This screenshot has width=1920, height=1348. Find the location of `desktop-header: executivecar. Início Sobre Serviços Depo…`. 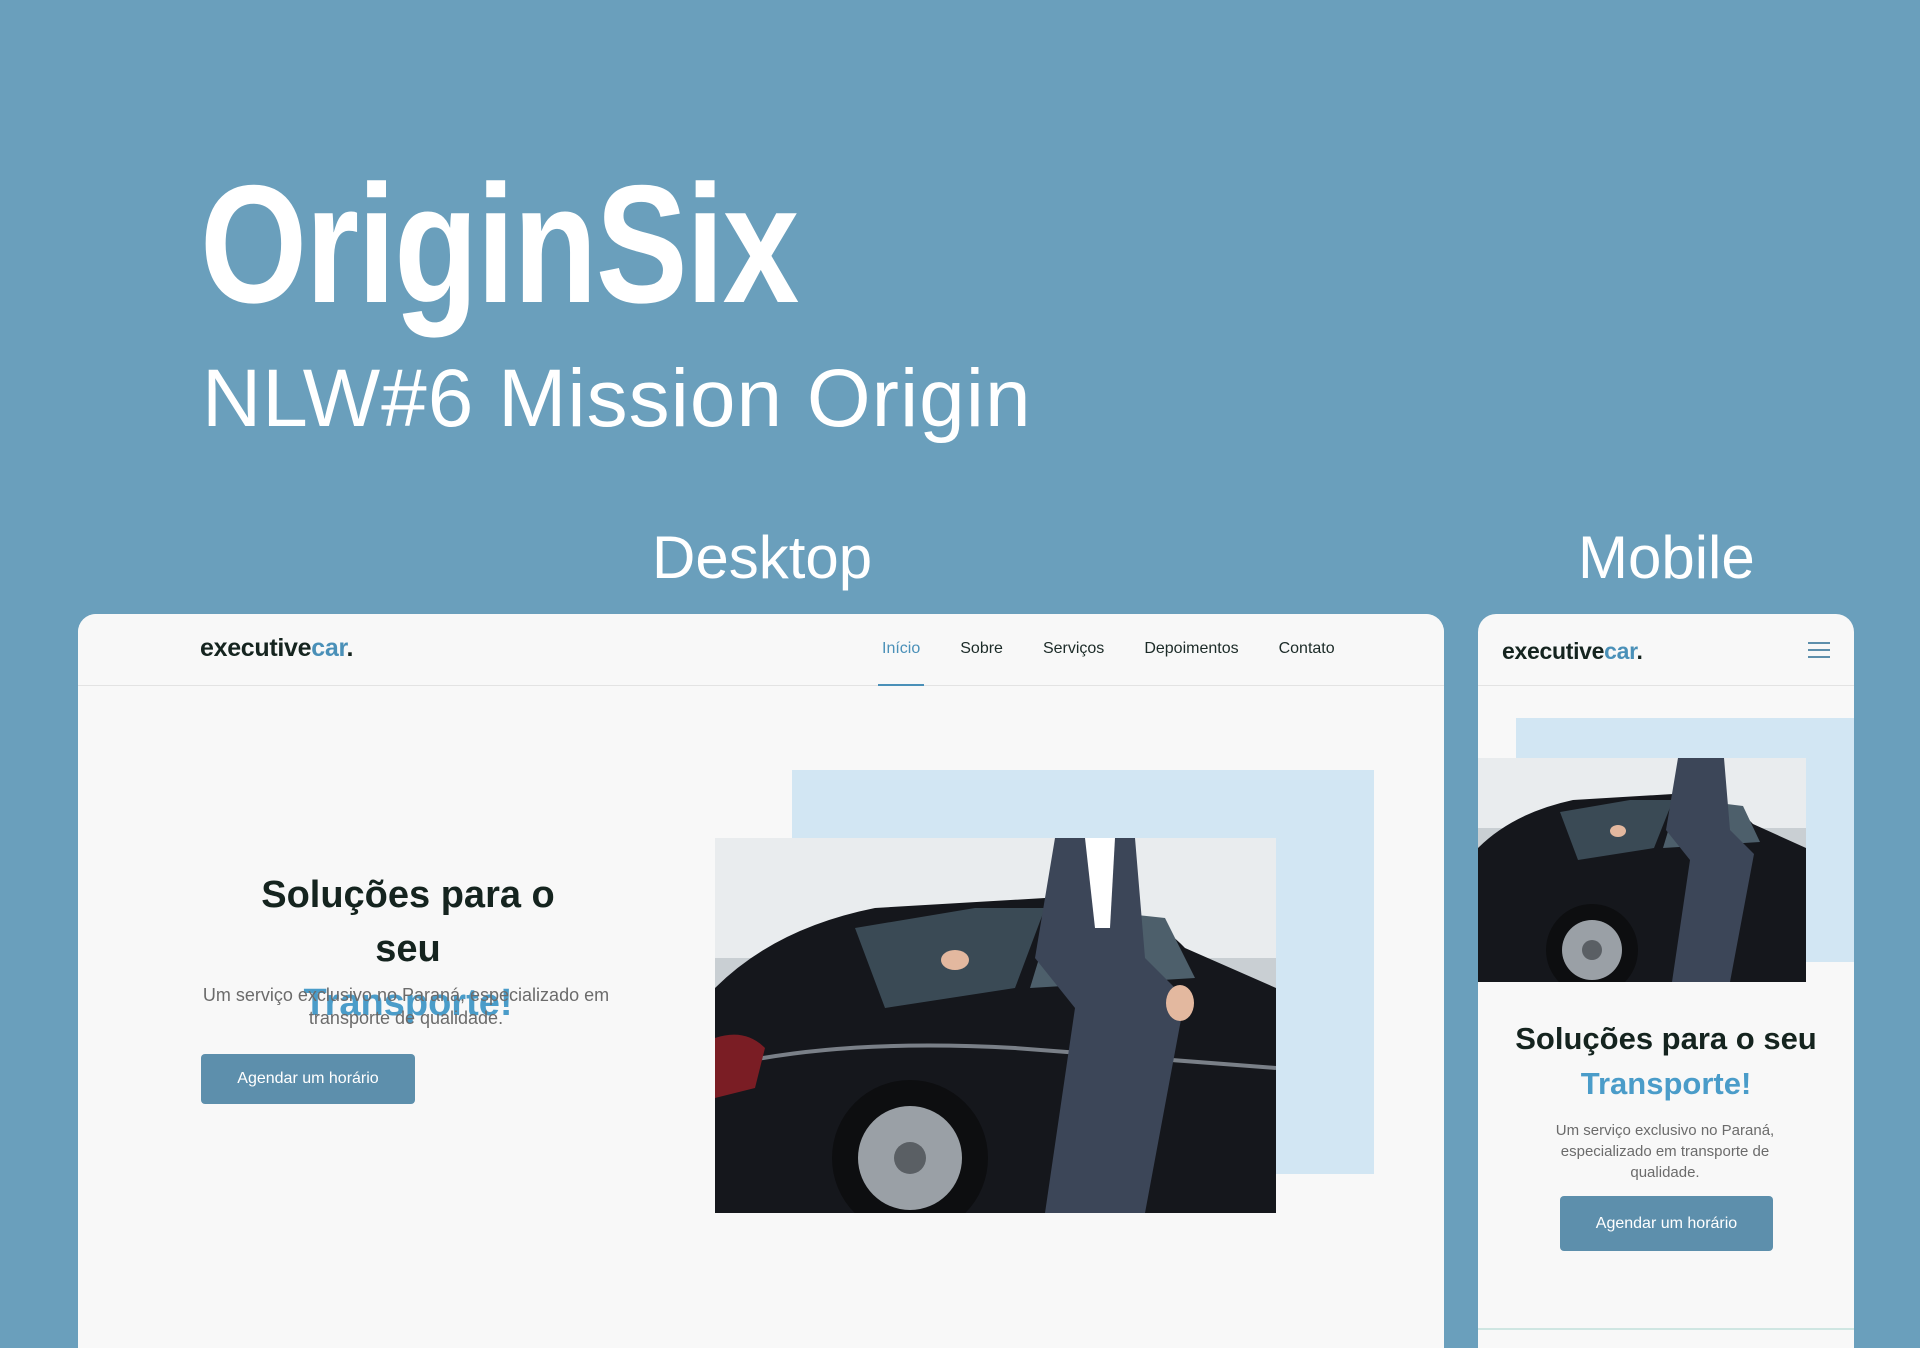

desktop-header: executivecar. Início Sobre Serviços Depo… is located at coordinates (761, 650).